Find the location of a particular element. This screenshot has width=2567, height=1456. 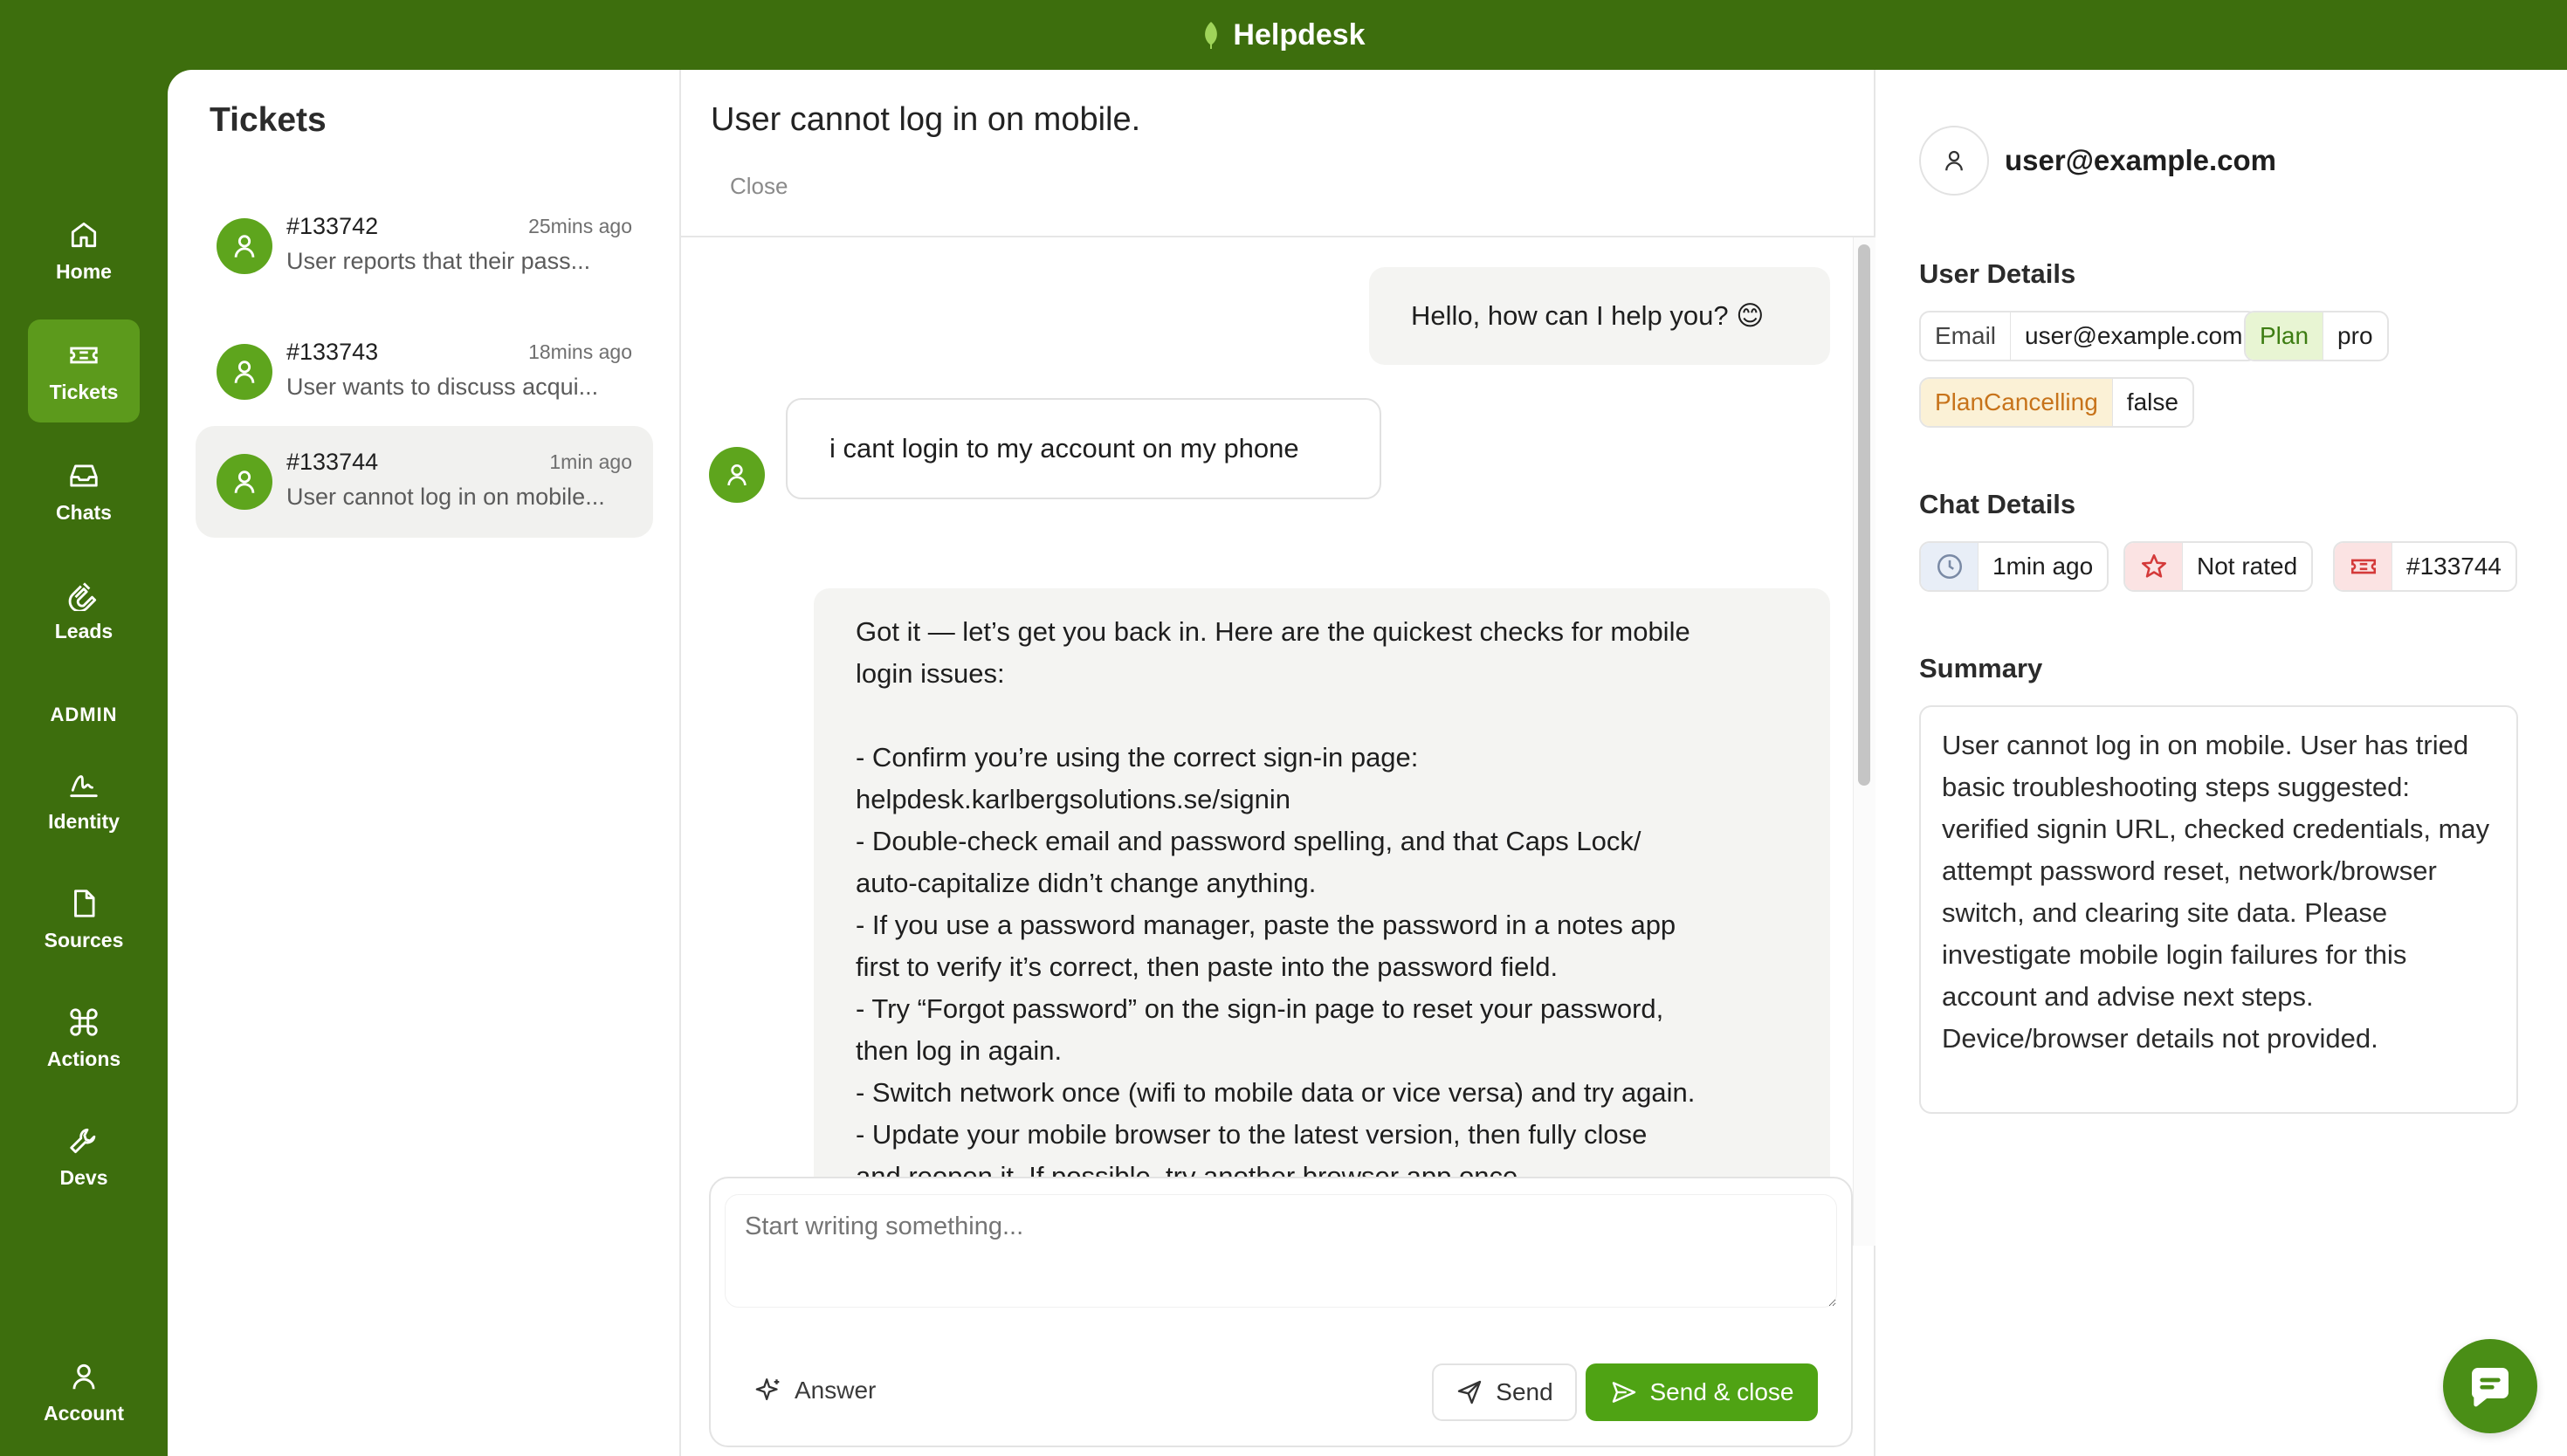

plan-tag: Plan pro is located at coordinates (2316, 336).